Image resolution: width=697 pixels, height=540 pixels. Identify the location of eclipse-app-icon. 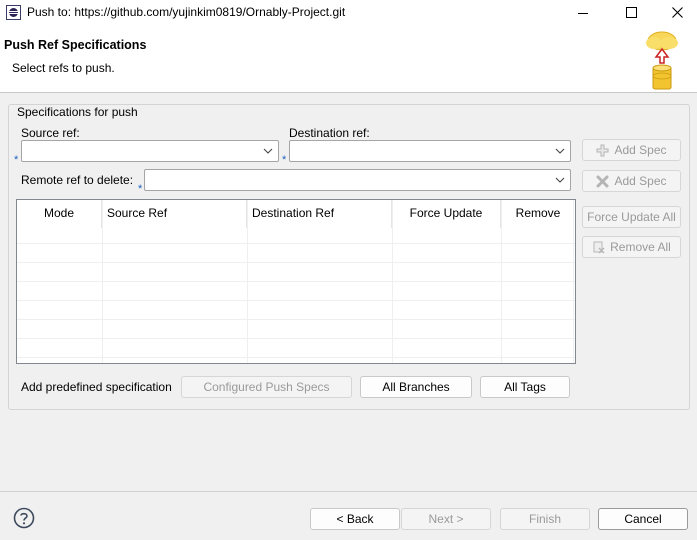
(13, 12).